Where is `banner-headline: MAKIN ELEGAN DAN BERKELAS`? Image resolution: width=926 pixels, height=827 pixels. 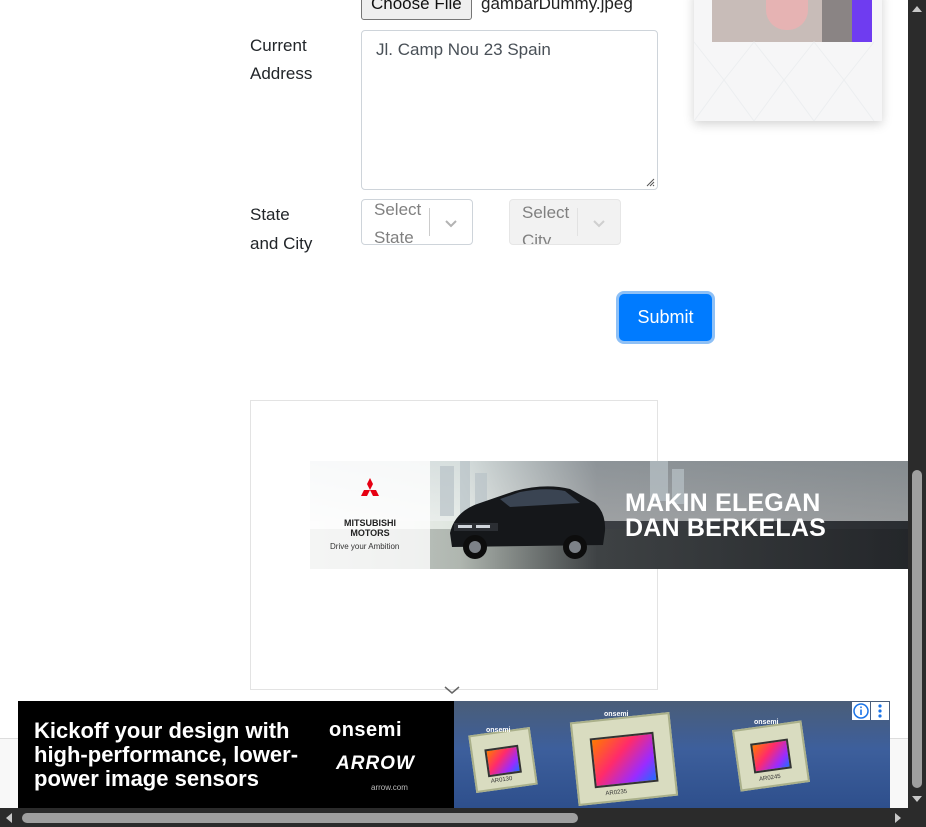 banner-headline: MAKIN ELEGAN DAN BERKELAS is located at coordinates (726, 515).